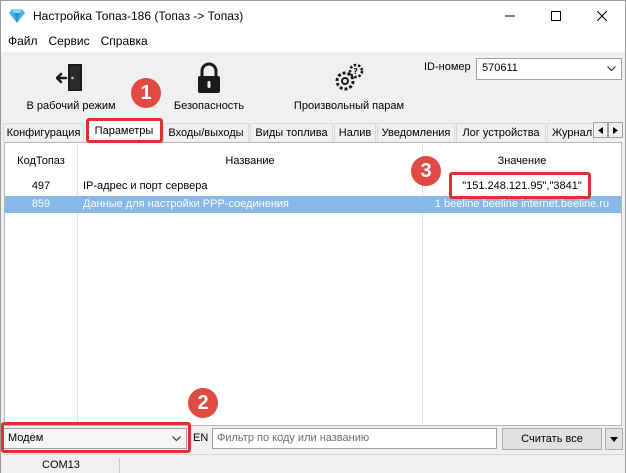  Describe the element at coordinates (426, 171) in the screenshot. I see `annotation-marker-3: 3` at that location.